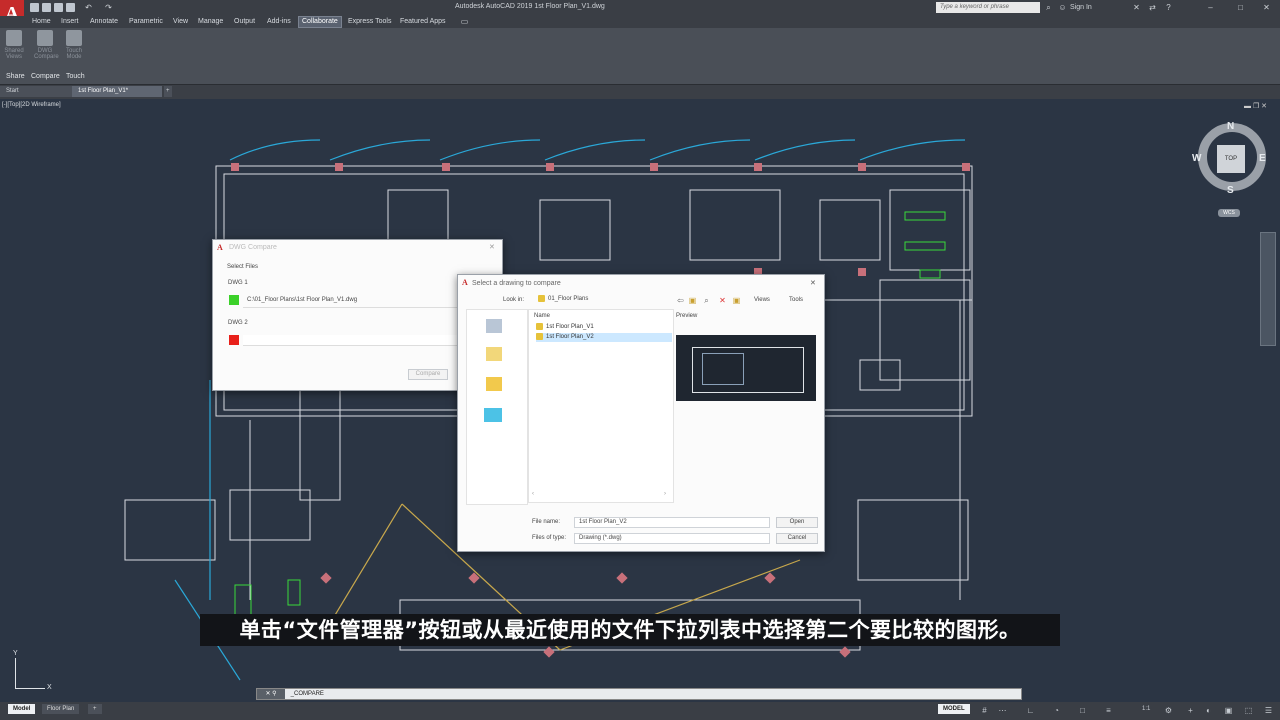 The width and height of the screenshot is (1280, 720). I want to click on select-files-label: Select Files, so click(243, 267).